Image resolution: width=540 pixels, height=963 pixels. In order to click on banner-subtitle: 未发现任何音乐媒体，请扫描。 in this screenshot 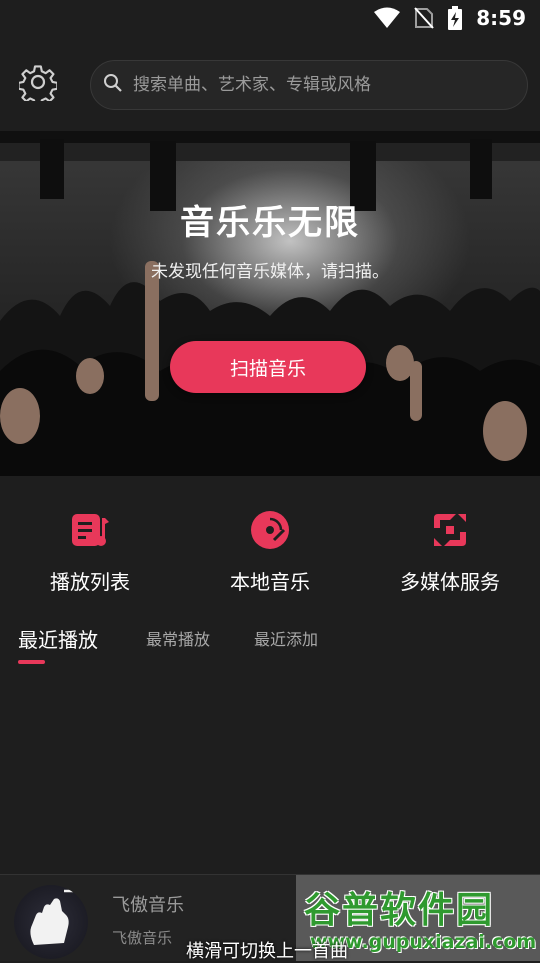, I will do `click(270, 272)`.